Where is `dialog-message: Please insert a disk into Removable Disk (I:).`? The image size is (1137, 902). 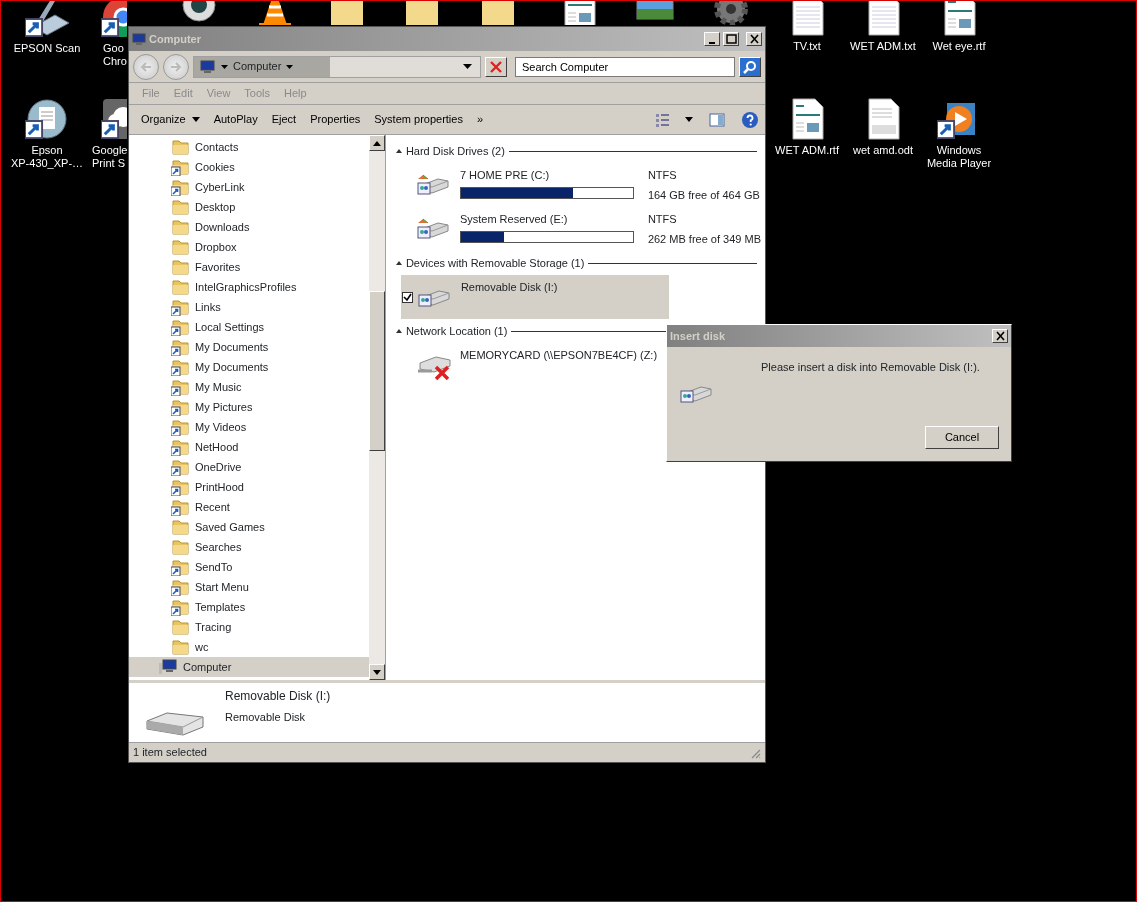
dialog-message: Please insert a disk into Removable Disk (I:). is located at coordinates (871, 367).